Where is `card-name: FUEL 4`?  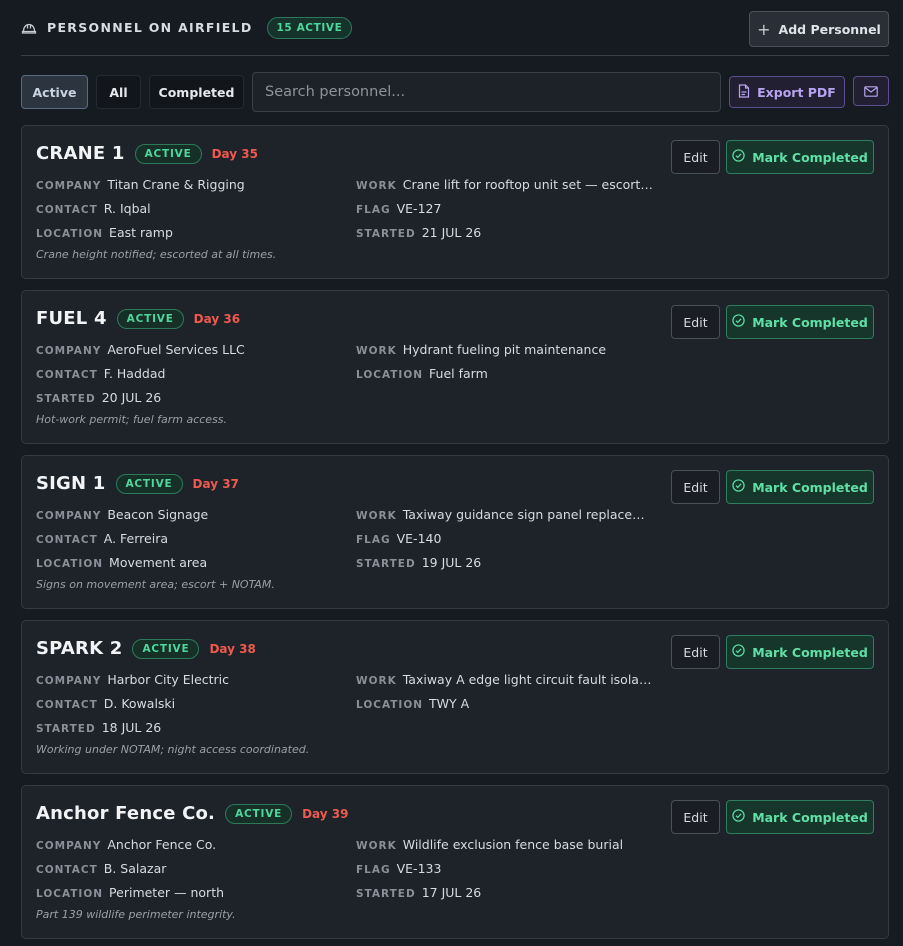
card-name: FUEL 4 is located at coordinates (71, 318).